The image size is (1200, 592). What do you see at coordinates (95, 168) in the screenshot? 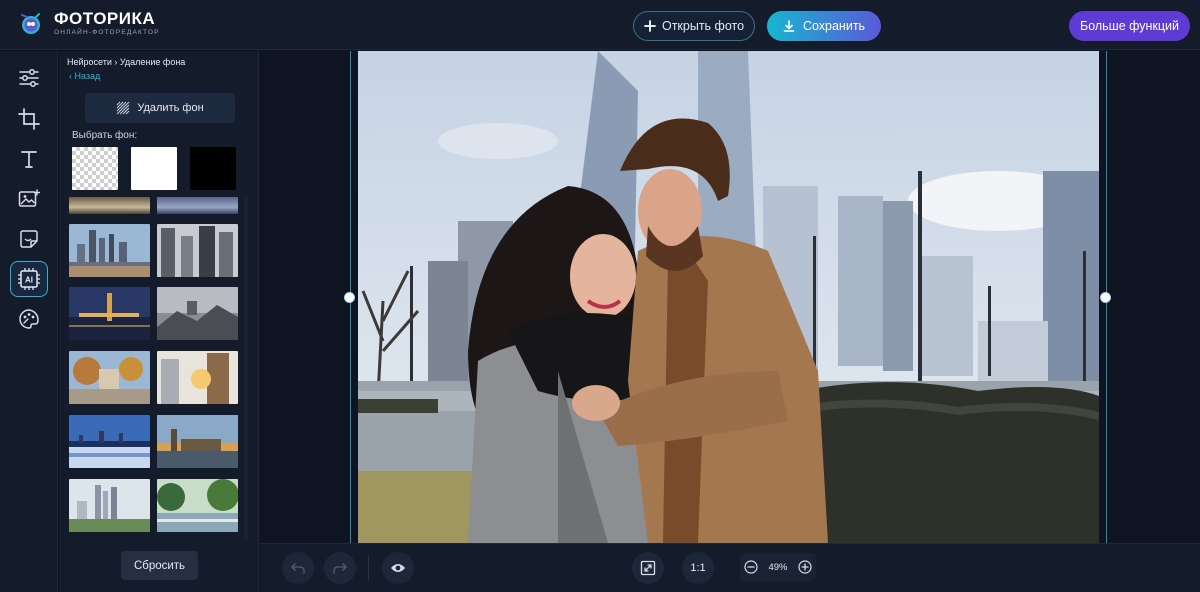
I see `swatch-transparent` at bounding box center [95, 168].